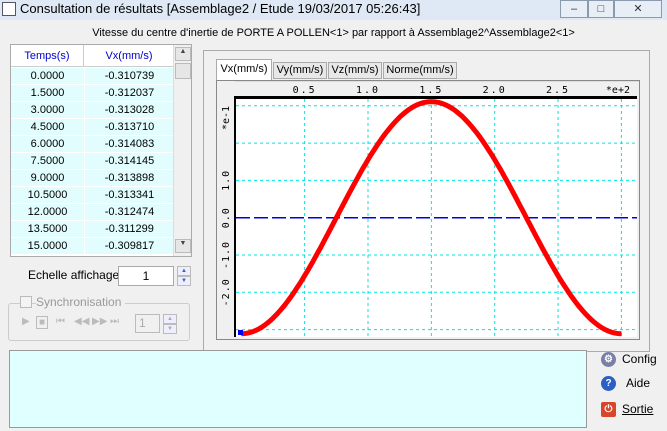  I want to click on help-icon: ?, so click(608, 384).